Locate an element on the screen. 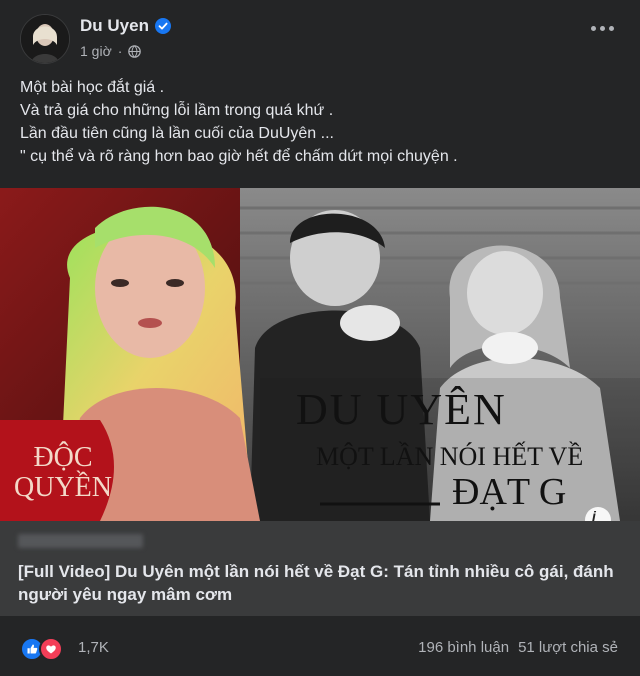 This screenshot has width=640, height=676. caption-line: Một bài học đắt giá . is located at coordinates (92, 87).